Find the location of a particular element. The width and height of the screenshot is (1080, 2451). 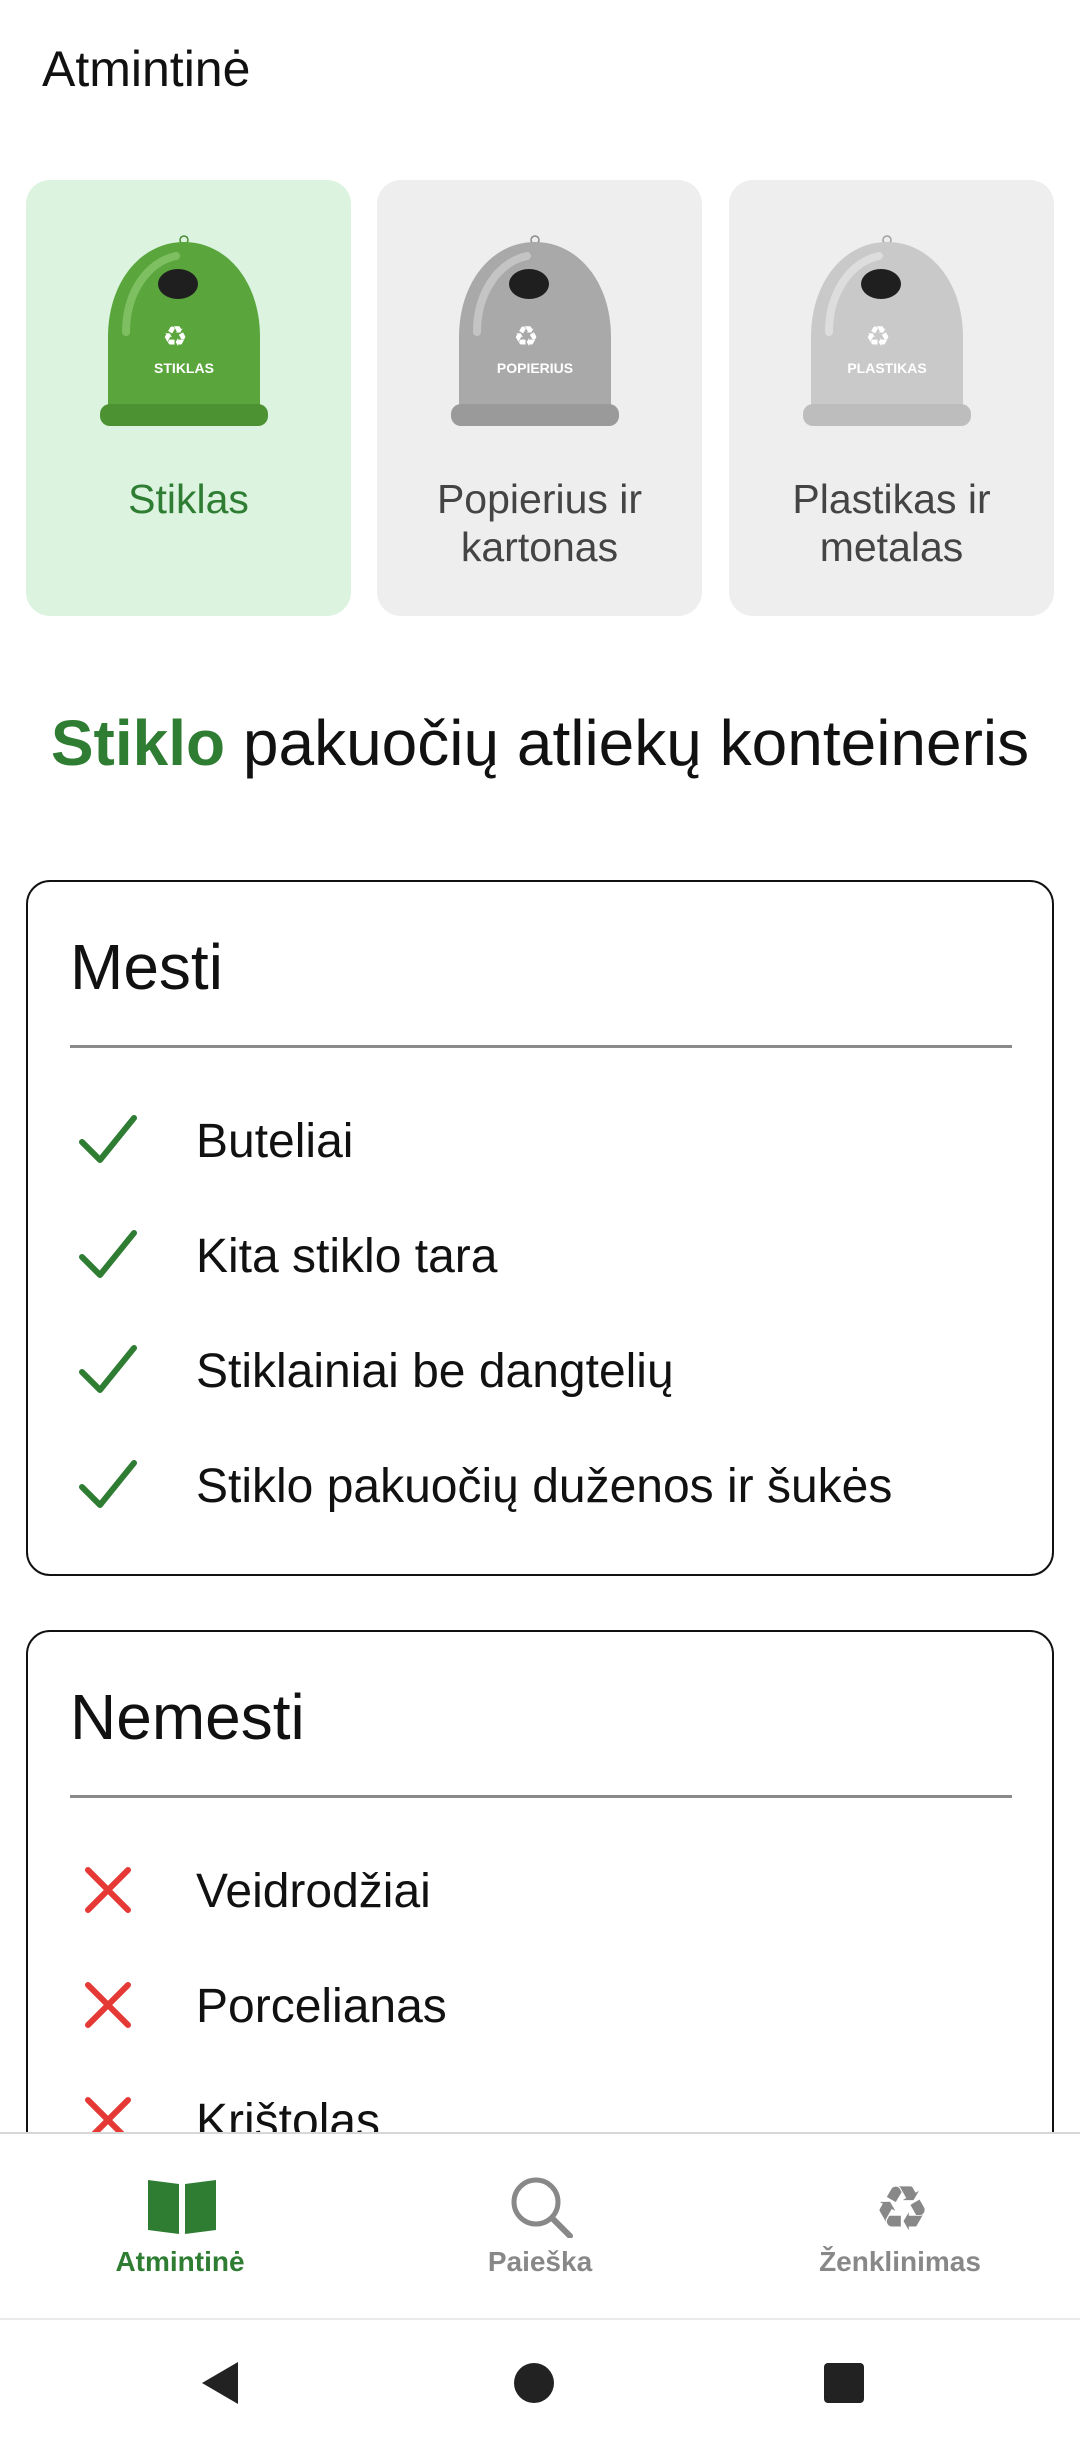

plastic-bin-icon: ♻ PLASTIKAS is located at coordinates (887, 330).